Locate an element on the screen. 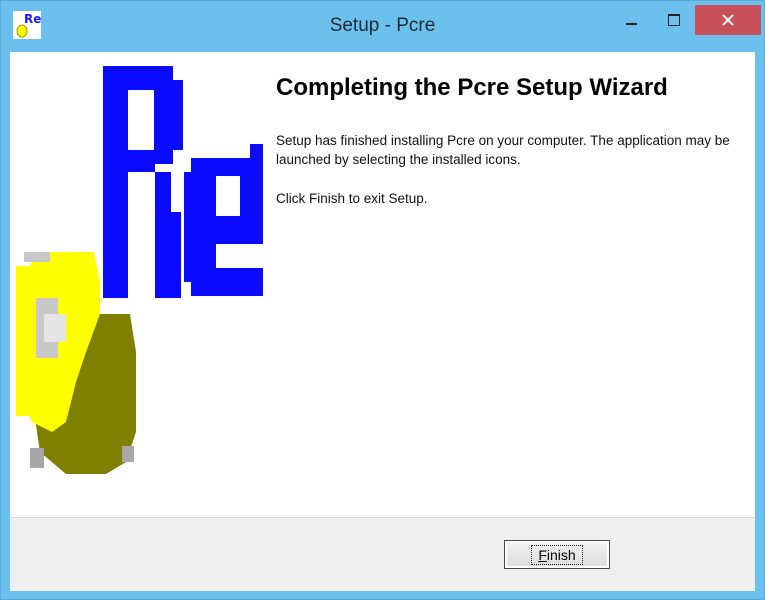 This screenshot has width=765, height=600. finish-mnemonic: F is located at coordinates (542, 554).